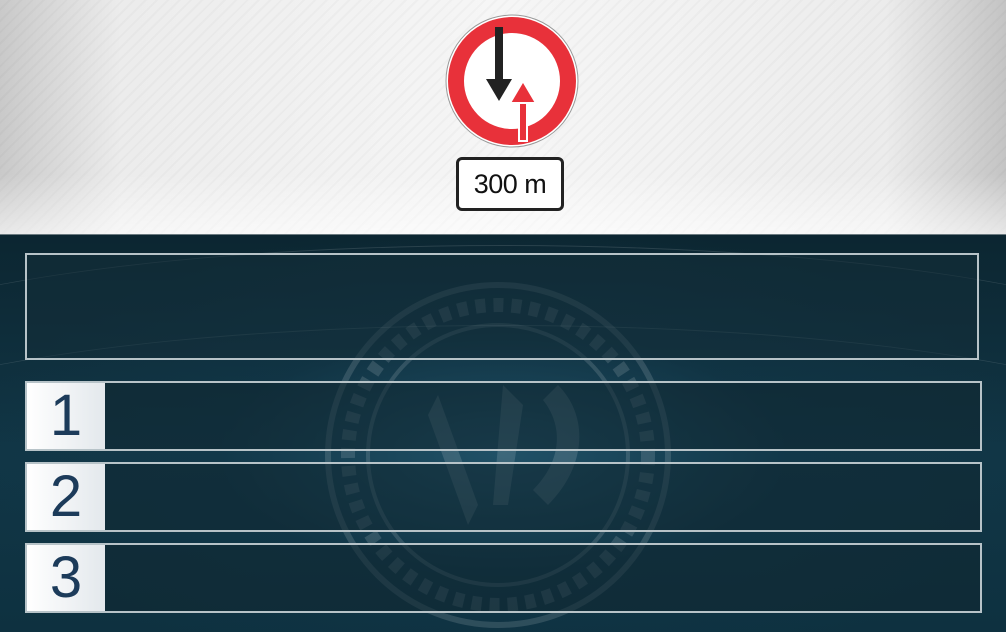  Describe the element at coordinates (502, 267) in the screenshot. I see `question-text` at that location.